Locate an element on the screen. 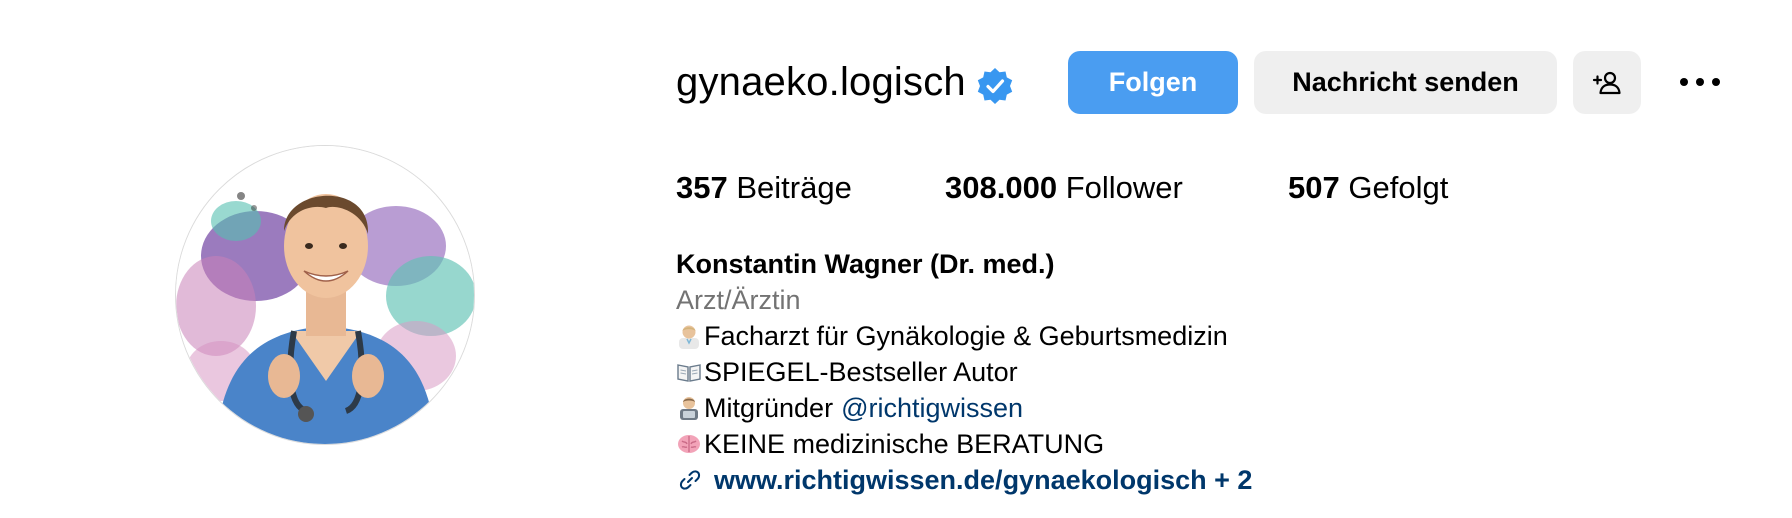 The height and width of the screenshot is (518, 1792). profile-username: gynaeko.logisch is located at coordinates (821, 82).